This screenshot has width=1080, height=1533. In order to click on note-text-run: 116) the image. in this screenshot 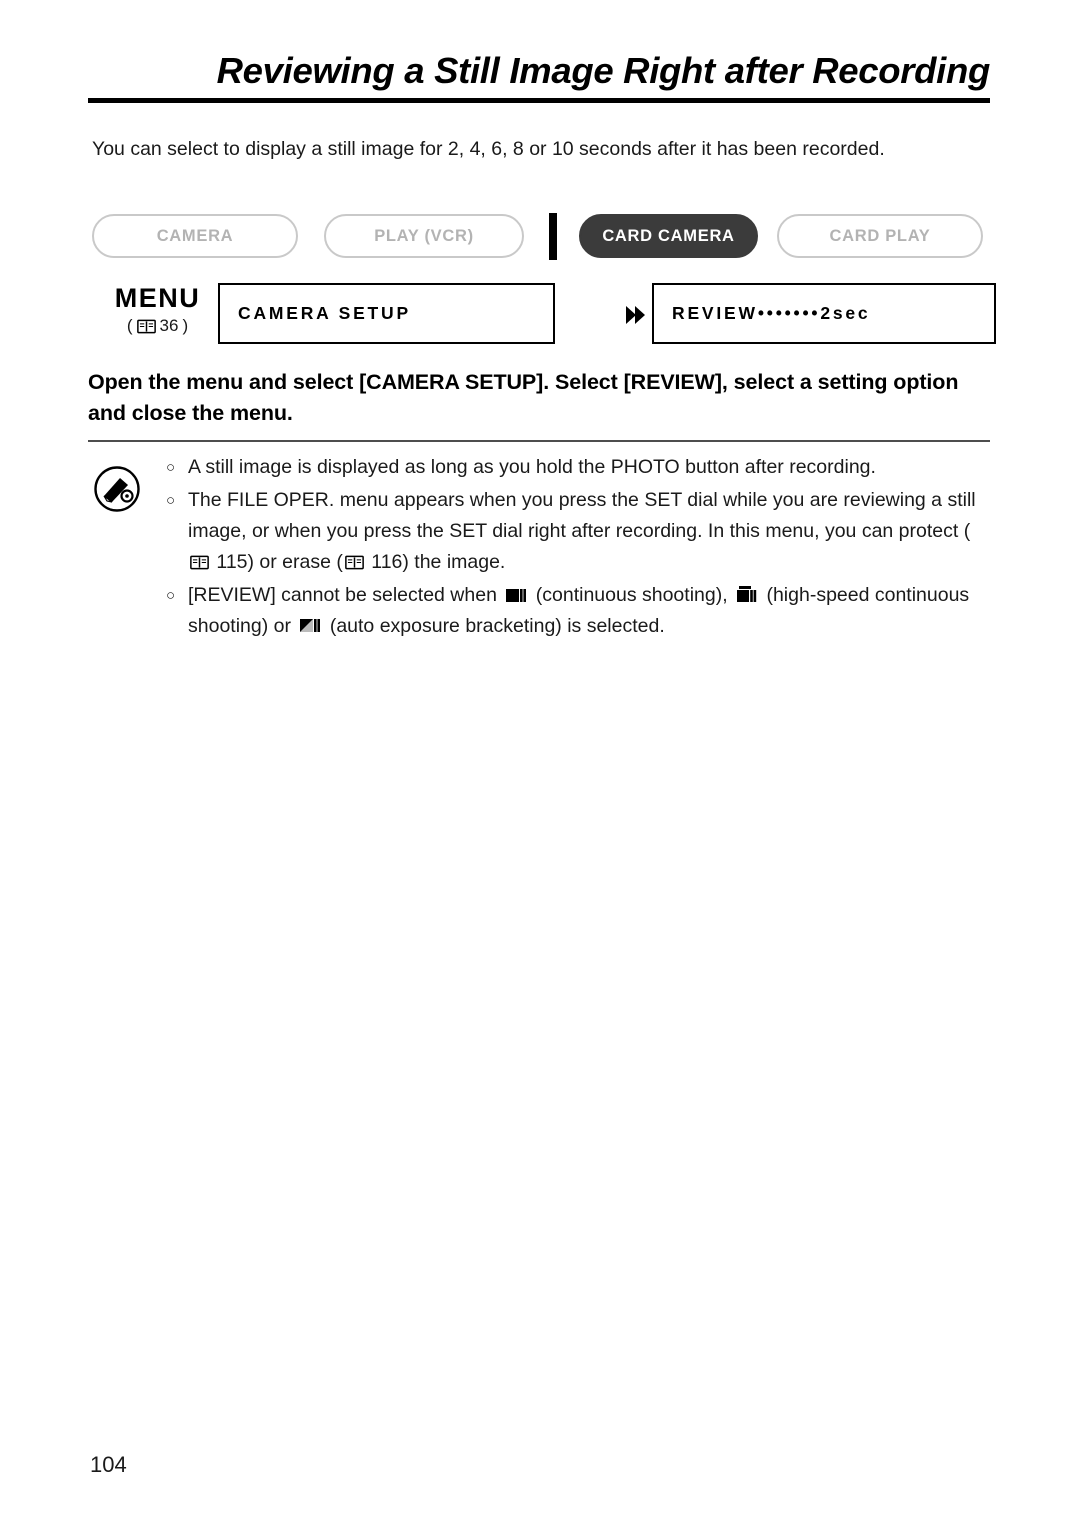, I will do `click(435, 562)`.